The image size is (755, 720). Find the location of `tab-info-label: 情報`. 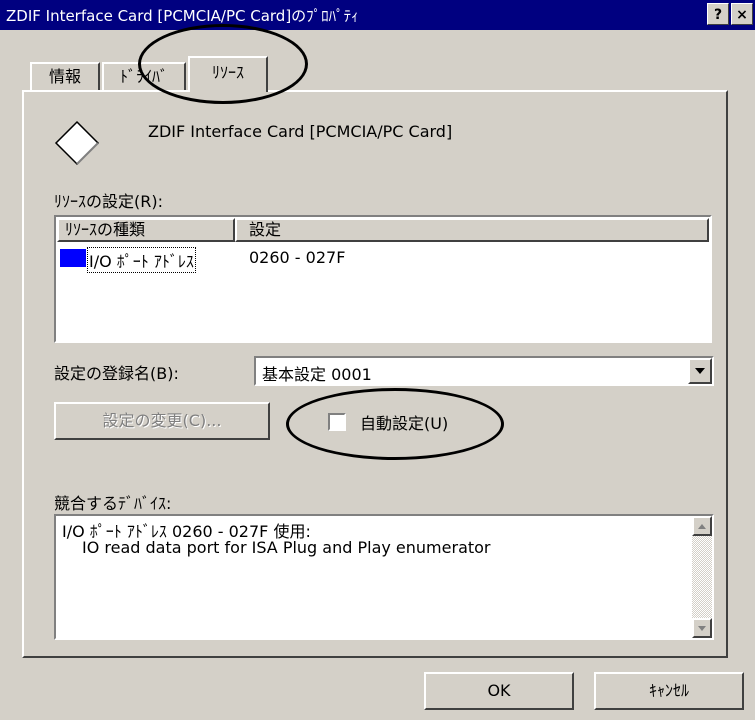

tab-info-label: 情報 is located at coordinates (64, 76).